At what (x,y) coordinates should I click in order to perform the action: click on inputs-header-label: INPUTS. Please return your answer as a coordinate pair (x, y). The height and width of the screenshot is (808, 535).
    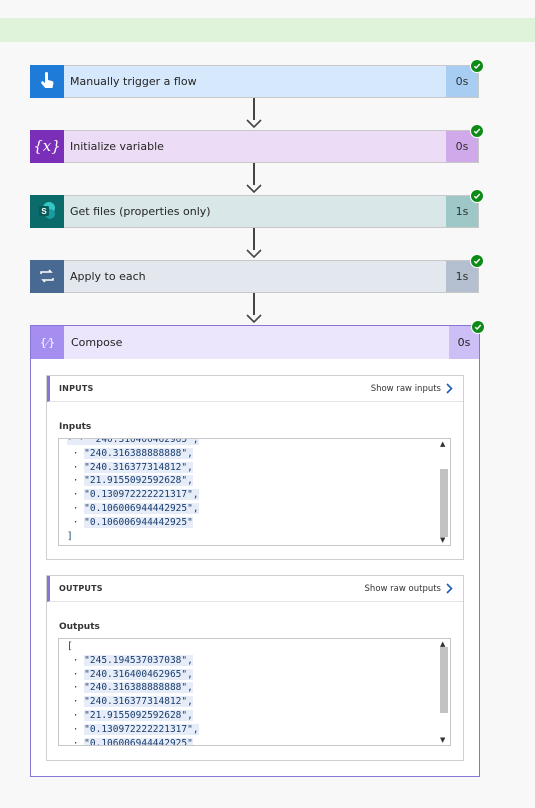
    Looking at the image, I should click on (76, 388).